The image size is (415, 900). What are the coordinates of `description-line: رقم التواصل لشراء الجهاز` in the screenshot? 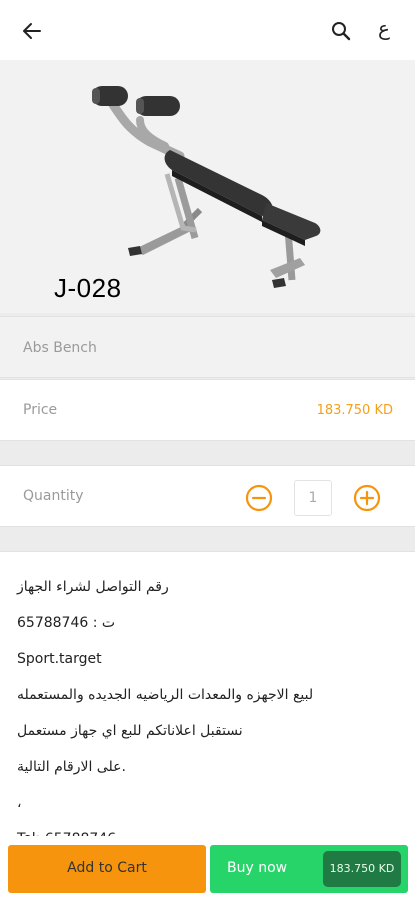 It's located at (93, 587).